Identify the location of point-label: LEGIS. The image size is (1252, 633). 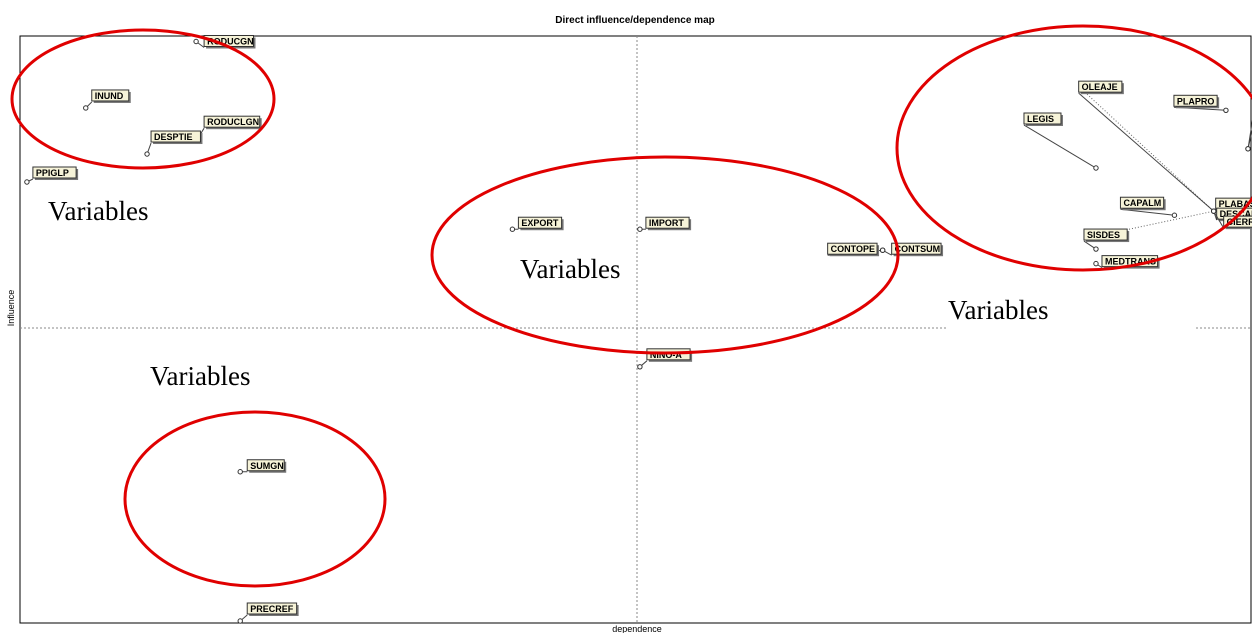
(1040, 119).